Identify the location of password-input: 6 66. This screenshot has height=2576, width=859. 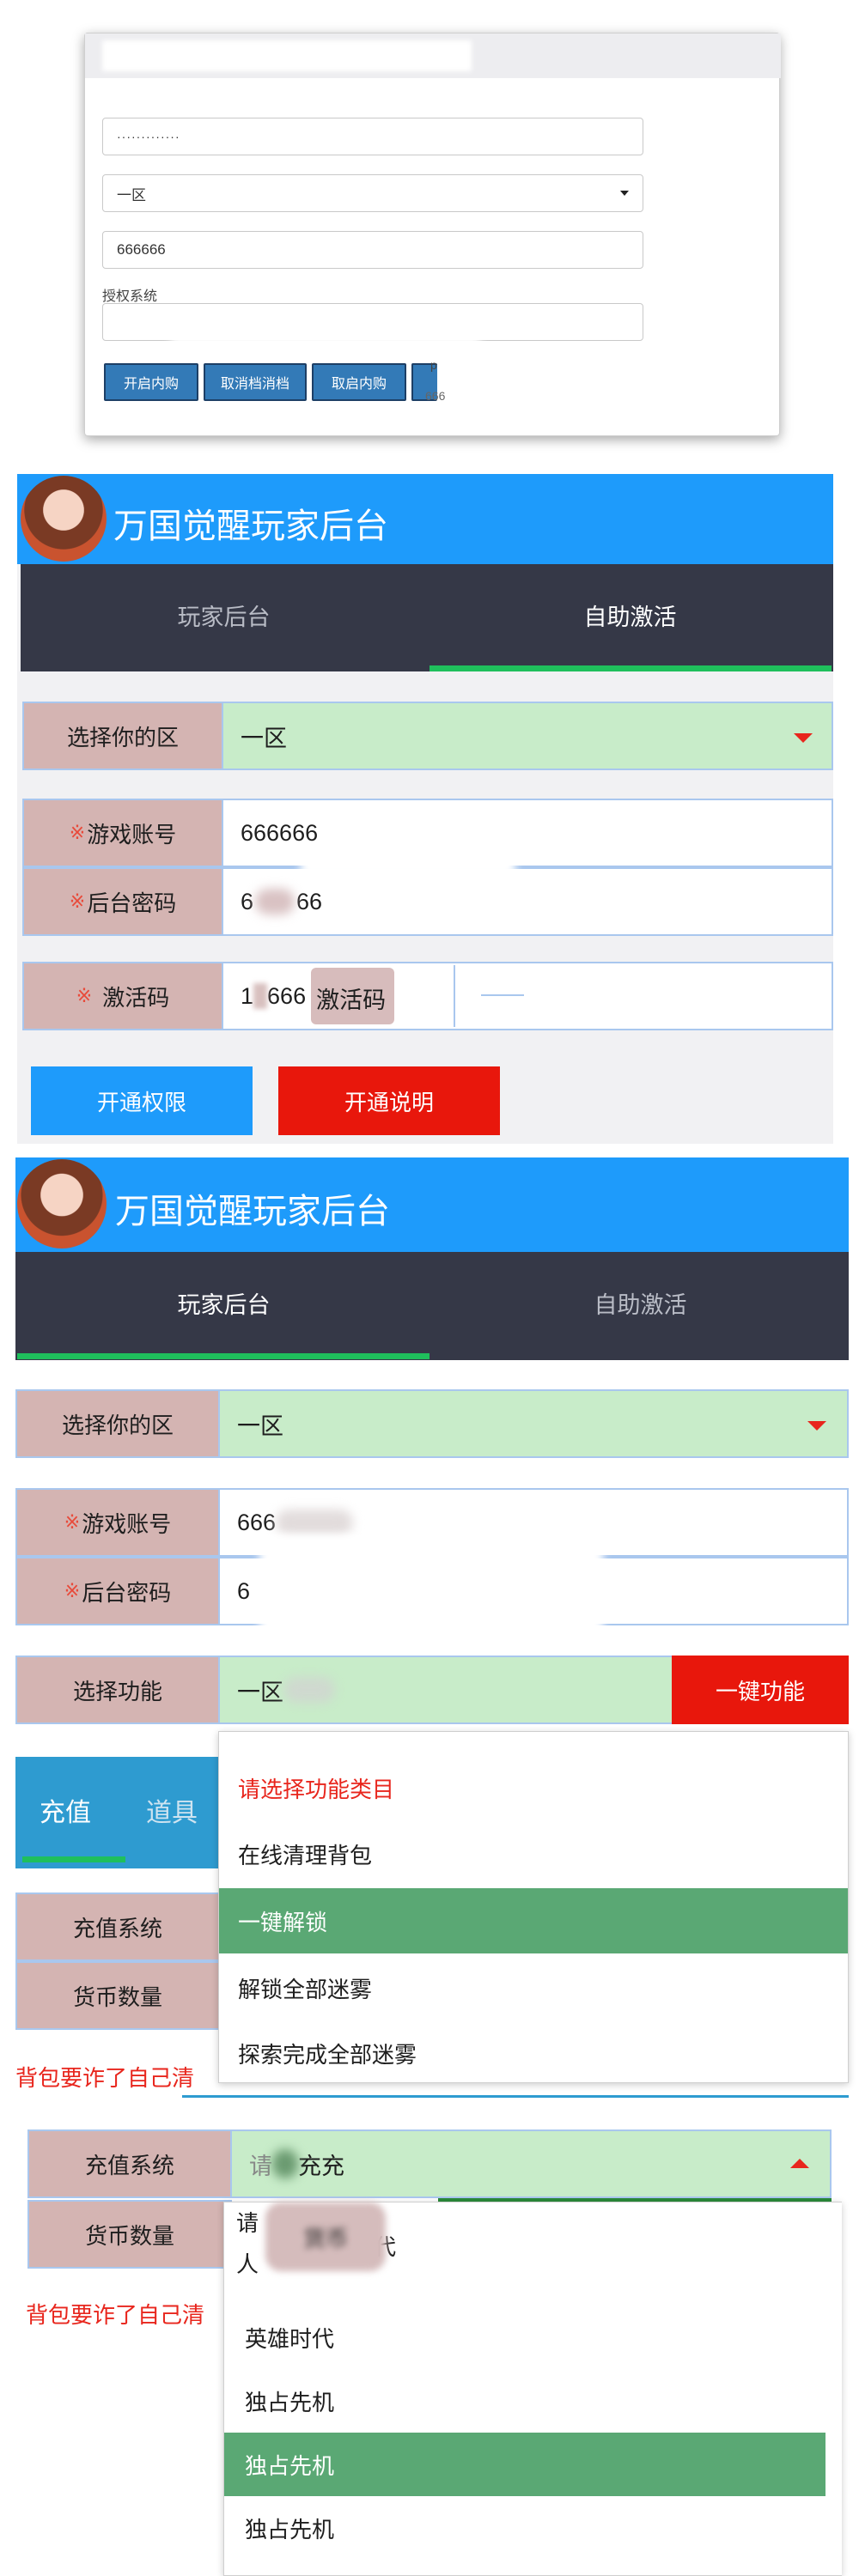
(527, 902).